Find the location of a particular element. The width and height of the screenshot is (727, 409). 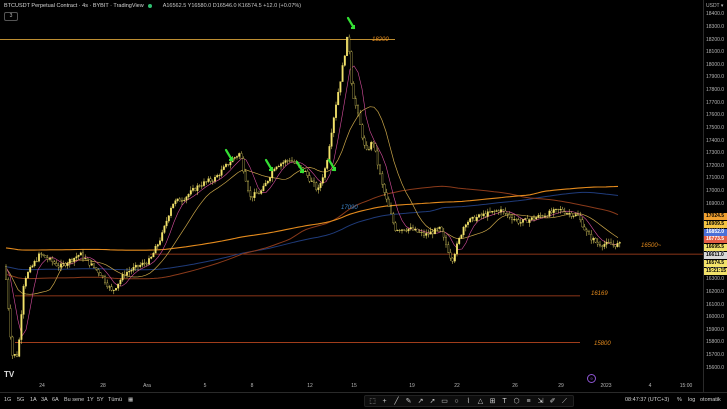

timeframe-button: Tümü is located at coordinates (115, 400).